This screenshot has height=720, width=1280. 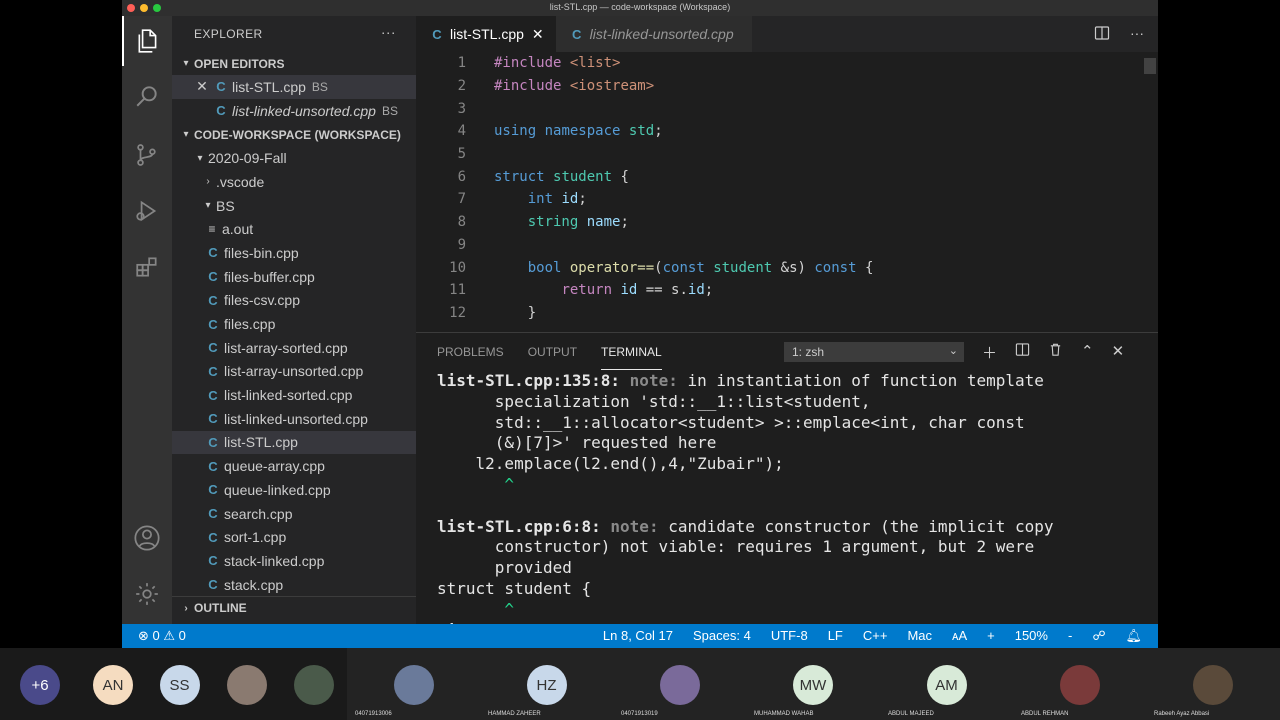 What do you see at coordinates (1070, 636) in the screenshot?
I see `zoom-out-button: -` at bounding box center [1070, 636].